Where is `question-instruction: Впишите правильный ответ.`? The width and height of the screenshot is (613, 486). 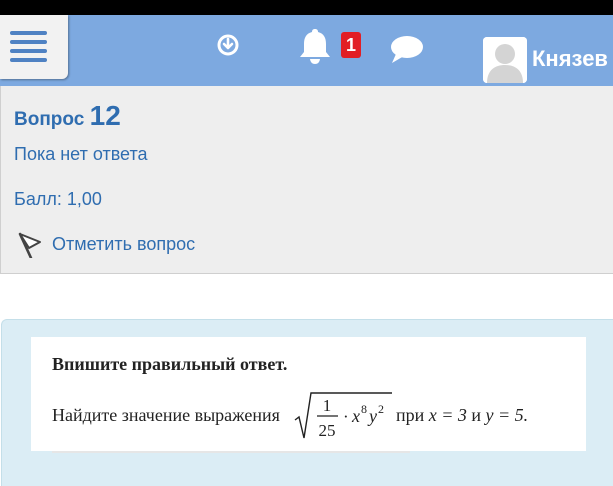 question-instruction: Впишите правильный ответ. is located at coordinates (170, 364).